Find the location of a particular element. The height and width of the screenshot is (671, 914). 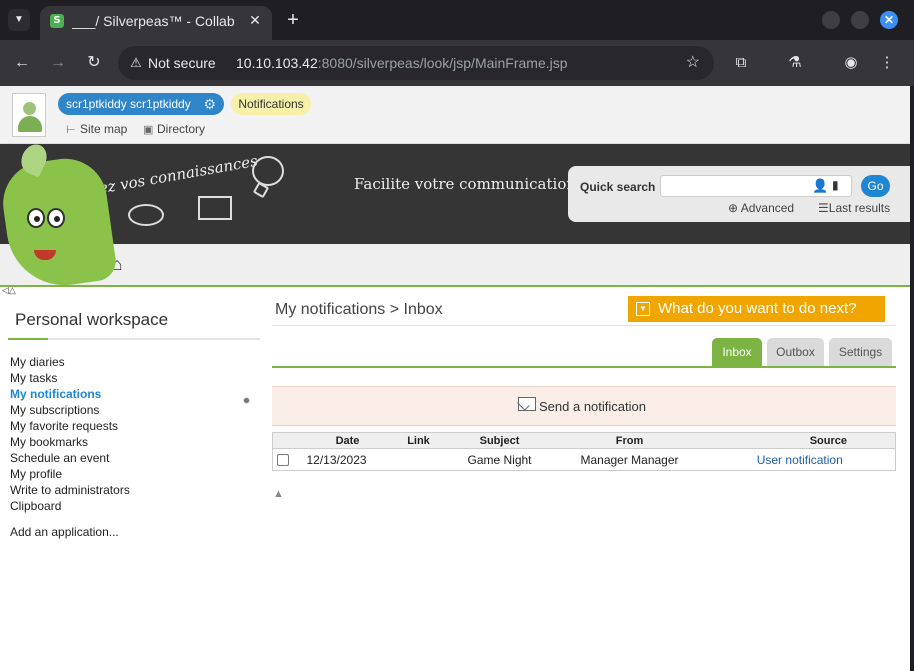

what-next-label: What do you want to do next? is located at coordinates (757, 308).